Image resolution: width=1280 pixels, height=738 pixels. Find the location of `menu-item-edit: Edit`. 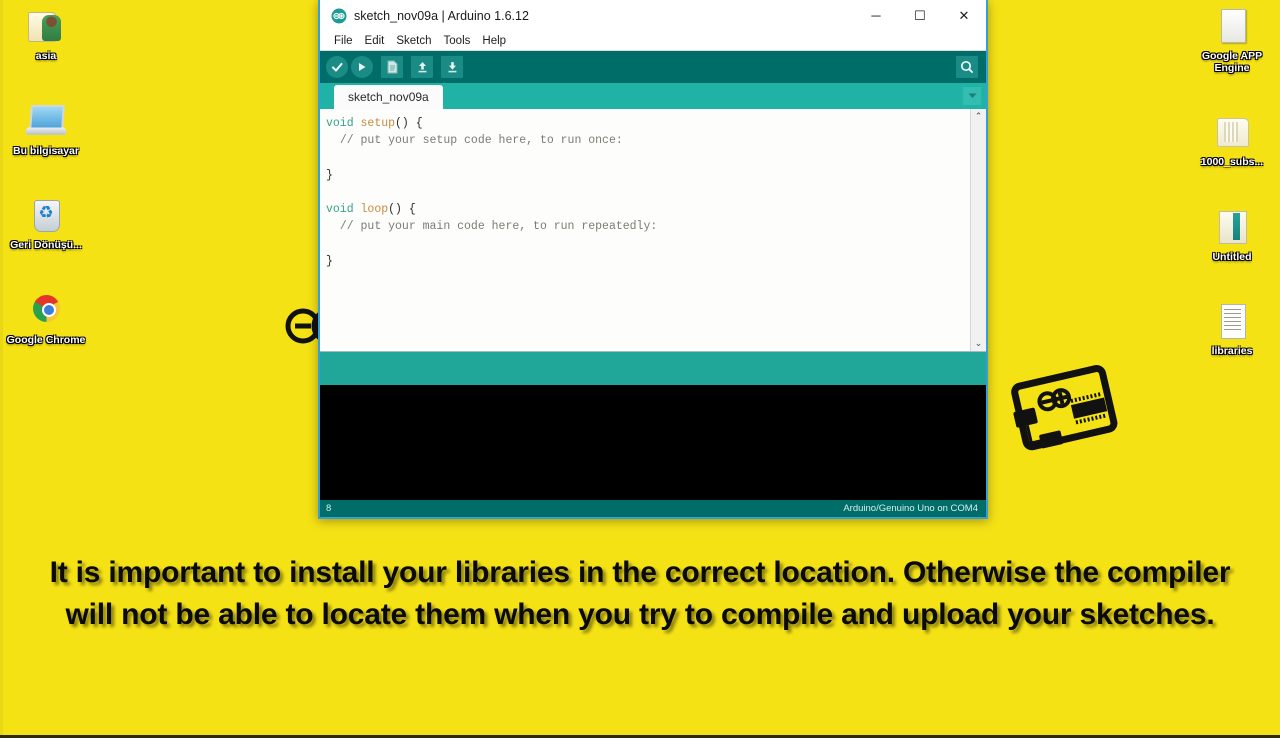

menu-item-edit: Edit is located at coordinates (375, 41).